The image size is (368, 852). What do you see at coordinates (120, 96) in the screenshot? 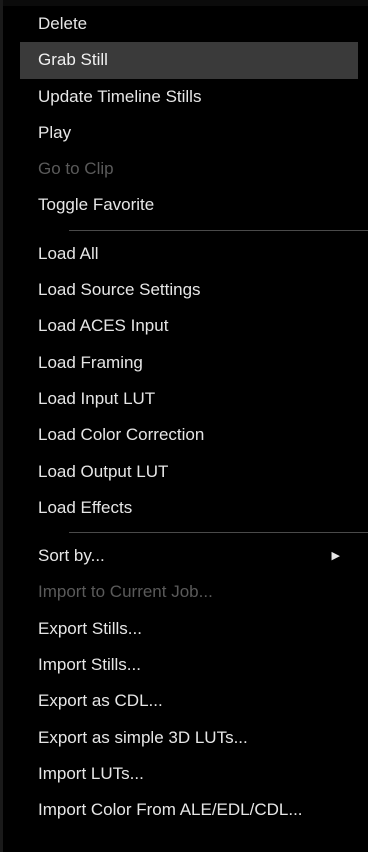
I see `menu-item-label: Update Timeline Stills` at bounding box center [120, 96].